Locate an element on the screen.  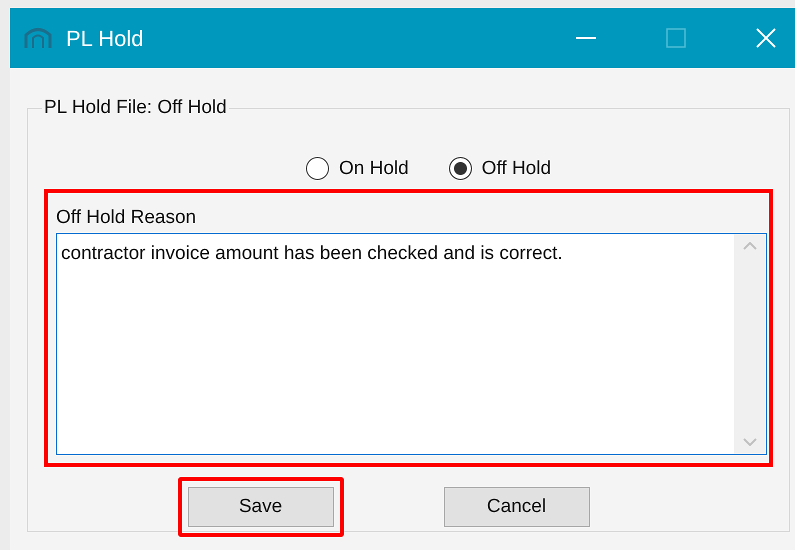
radio-option: Off Hold is located at coordinates (500, 168).